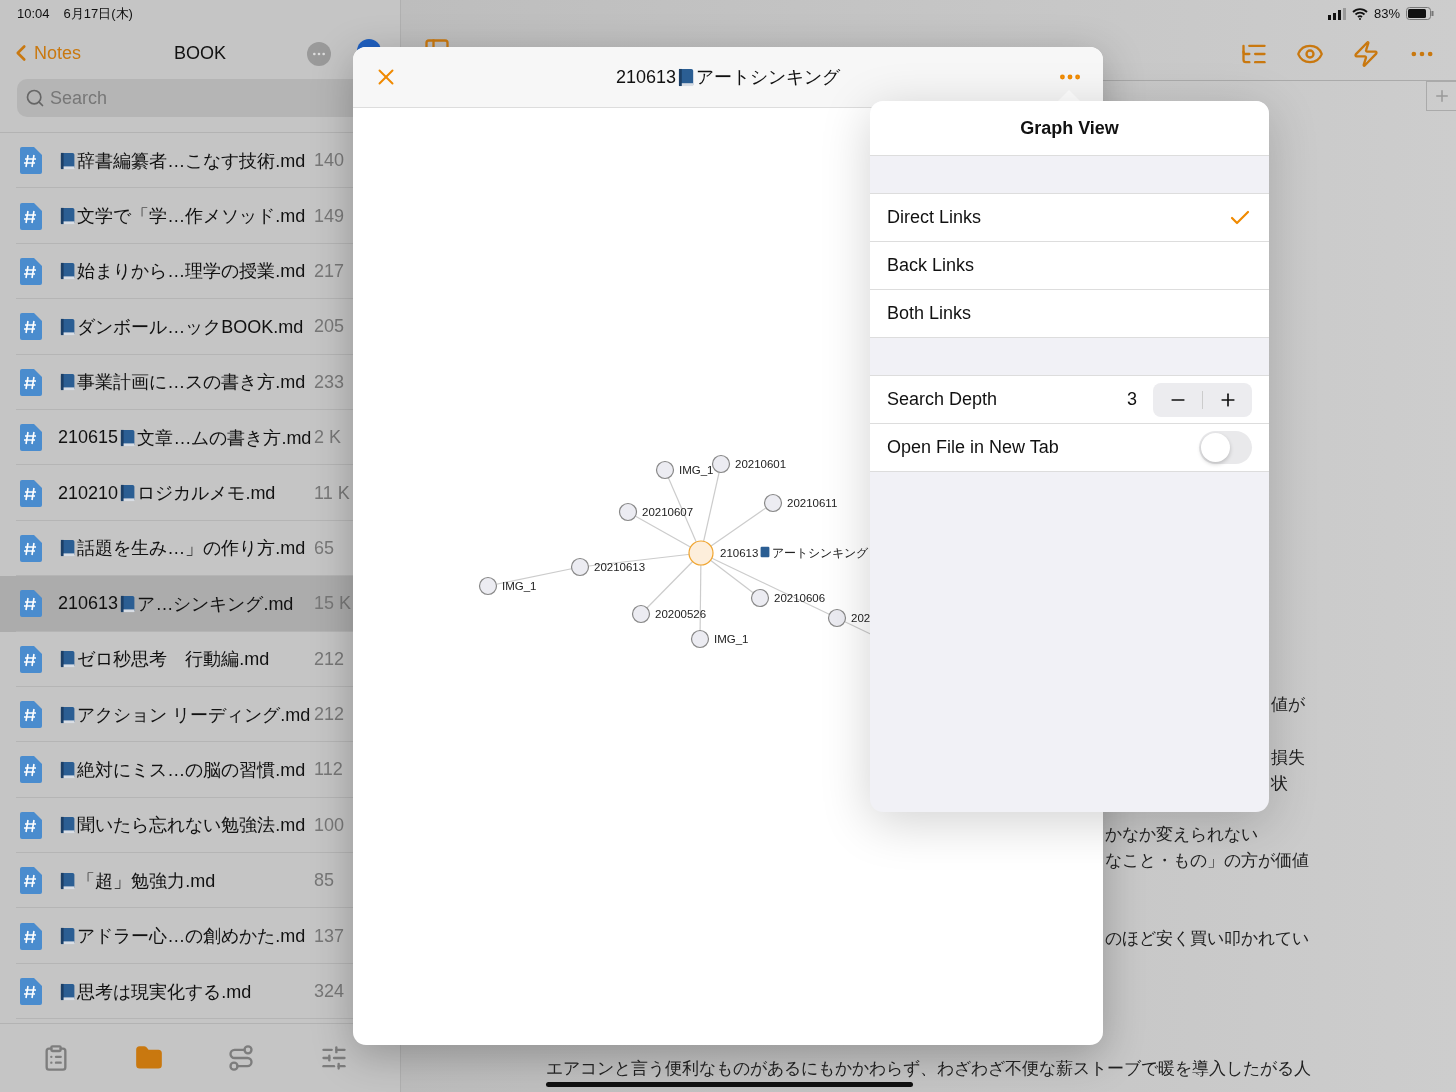 Image resolution: width=1456 pixels, height=1092 pixels. Describe the element at coordinates (146, 881) in the screenshot. I see `file-name: 「超」勉強力.md` at that location.